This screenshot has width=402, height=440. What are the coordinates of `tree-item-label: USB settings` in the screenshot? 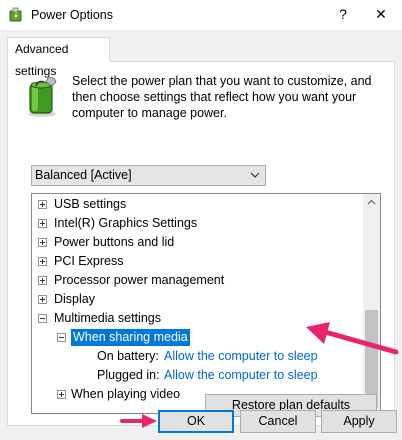 It's located at (90, 204).